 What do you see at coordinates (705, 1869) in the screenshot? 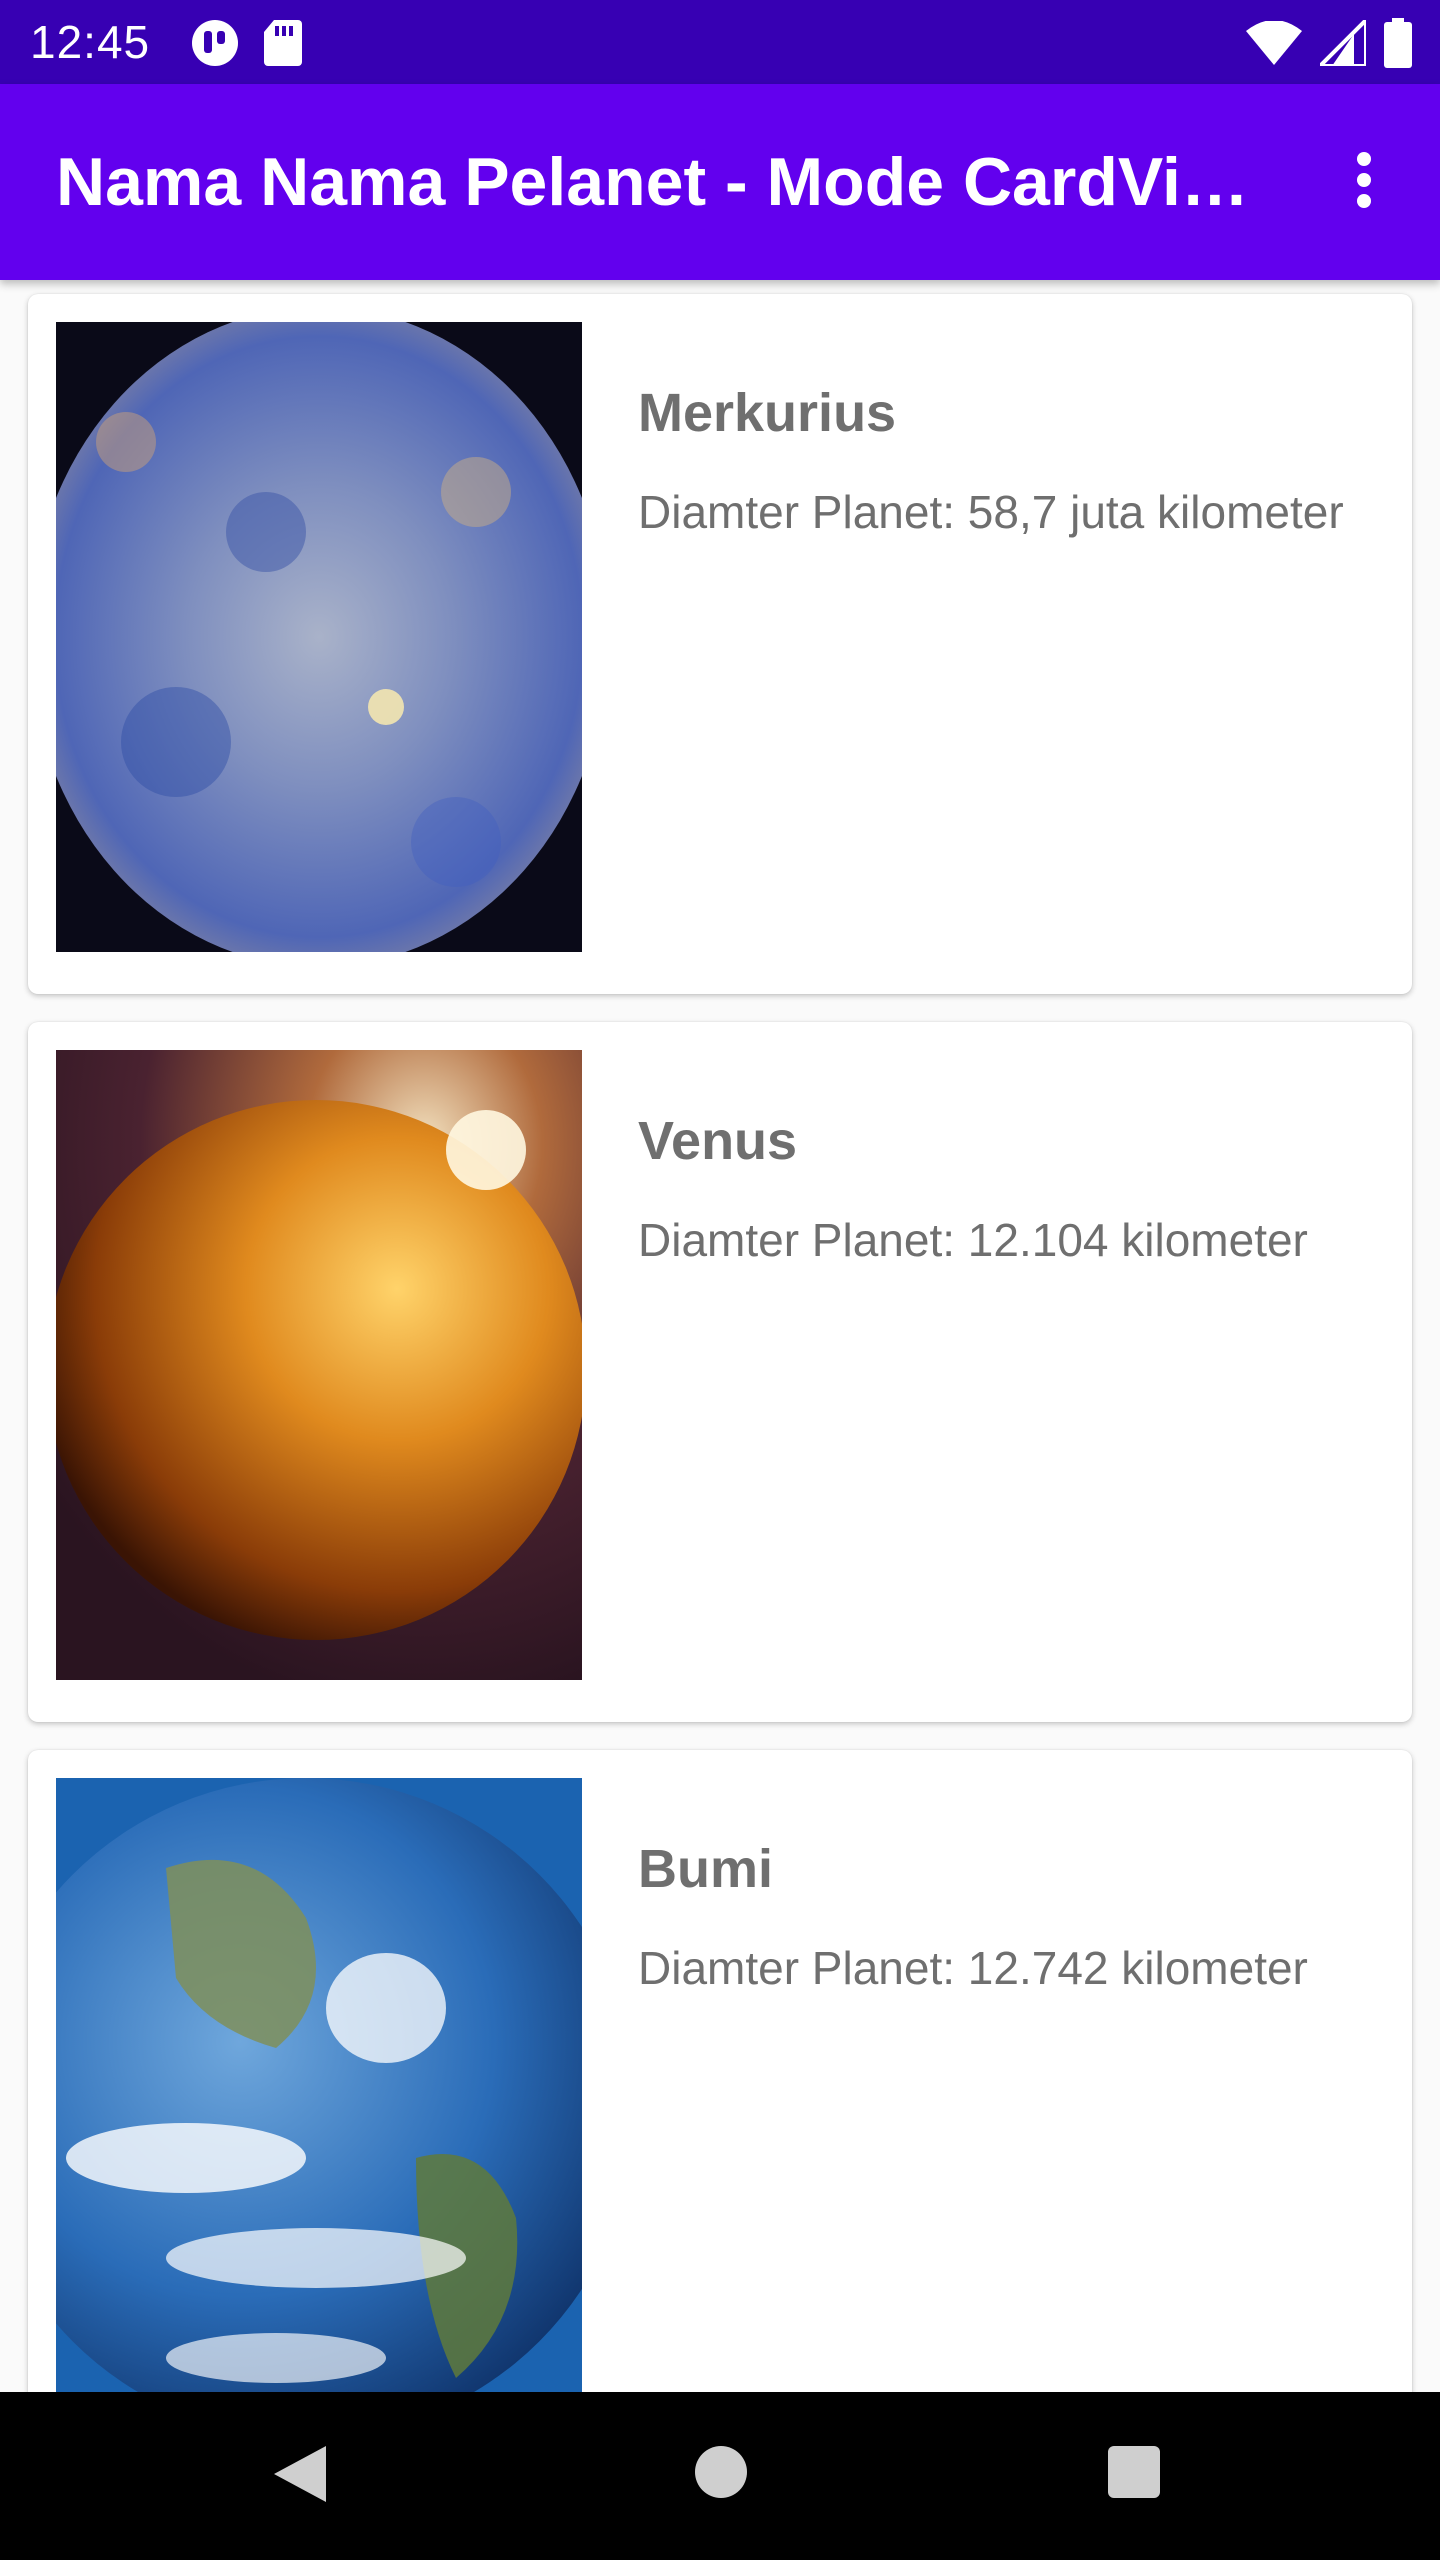
I see `planet-name: Bumi` at bounding box center [705, 1869].